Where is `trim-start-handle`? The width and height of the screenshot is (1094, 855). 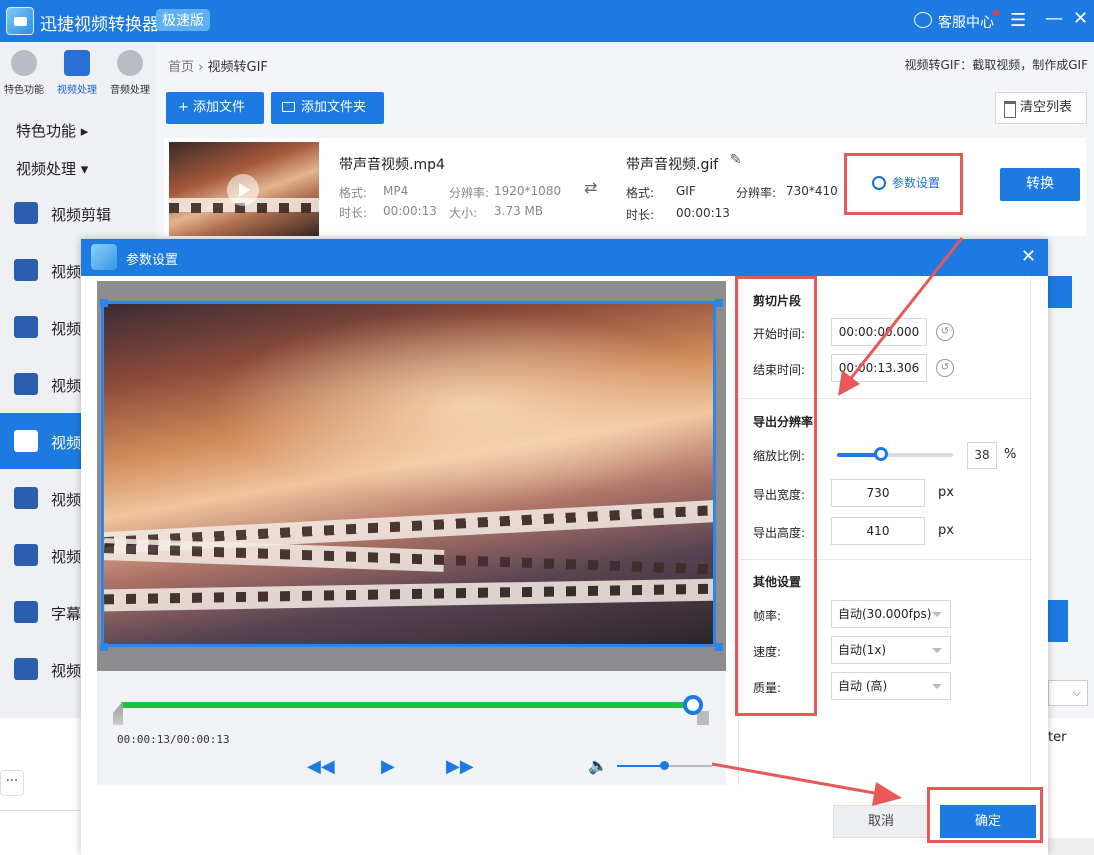 trim-start-handle is located at coordinates (118, 713).